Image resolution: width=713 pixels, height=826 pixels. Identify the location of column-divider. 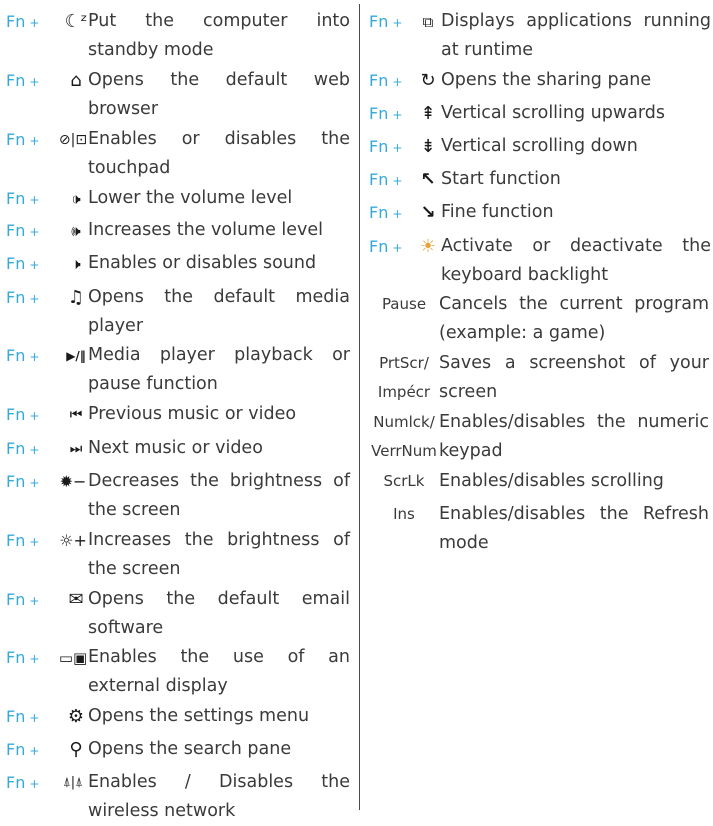
(359, 407).